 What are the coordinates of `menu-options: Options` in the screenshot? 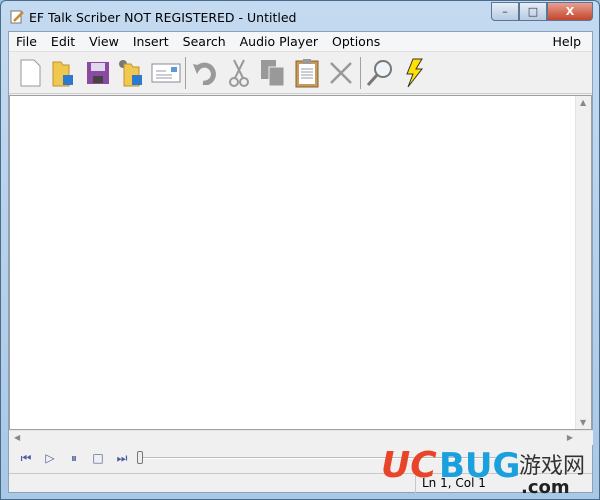 It's located at (356, 41).